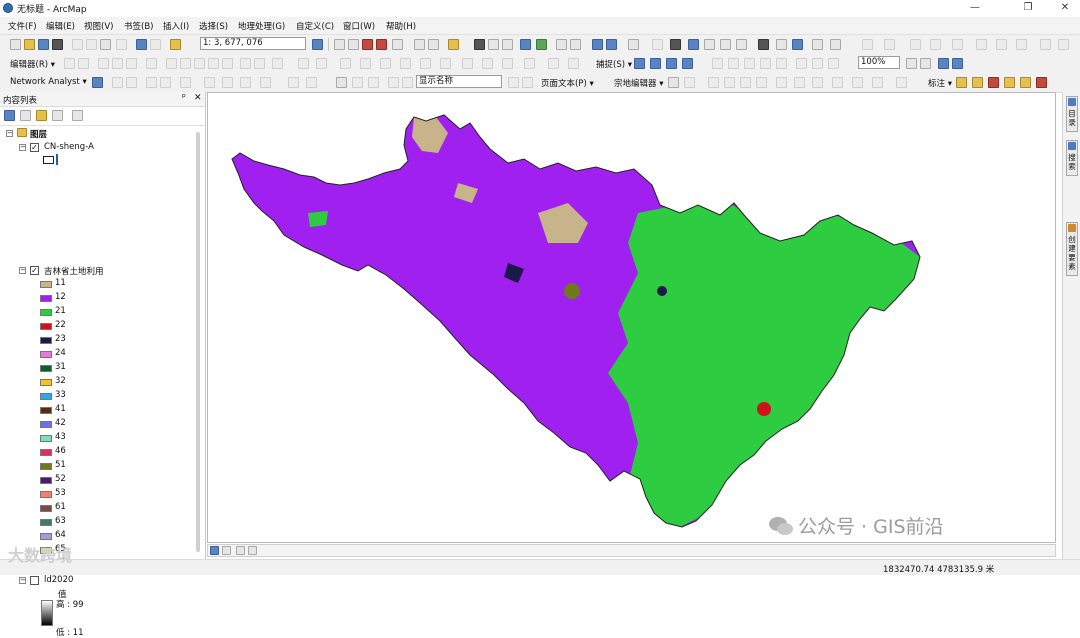 The height and width of the screenshot is (638, 1080). I want to click on sketch-properties-icon, so click(259, 63).